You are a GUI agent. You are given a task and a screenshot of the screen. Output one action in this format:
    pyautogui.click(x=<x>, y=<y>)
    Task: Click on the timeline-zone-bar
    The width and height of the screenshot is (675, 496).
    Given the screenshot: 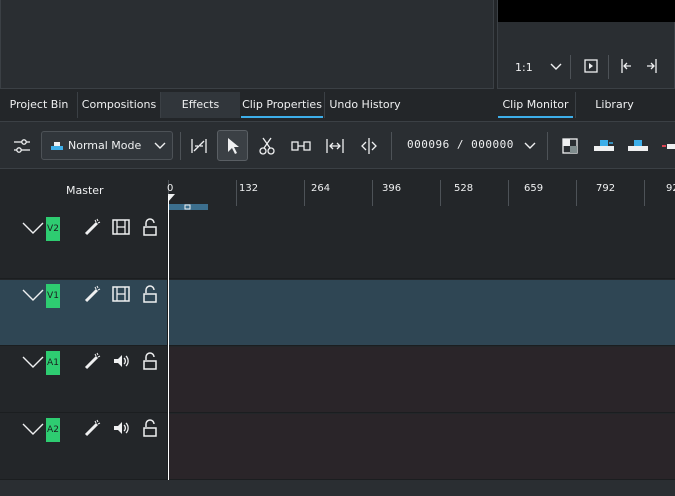 What is the action you would take?
    pyautogui.click(x=188, y=207)
    